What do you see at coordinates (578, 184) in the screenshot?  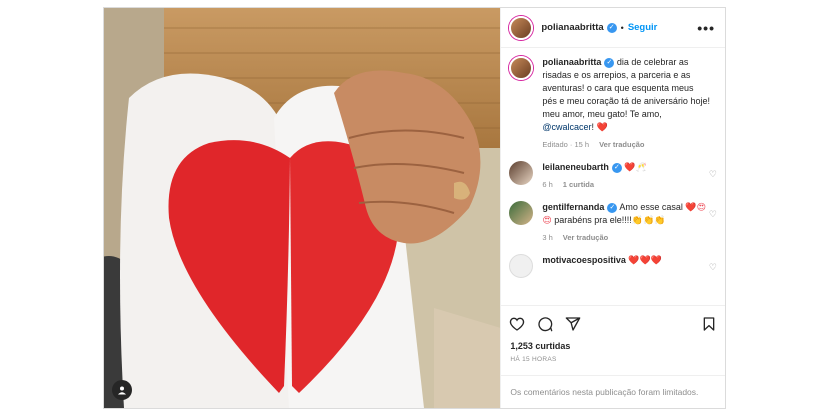 I see `comment-likes: 1 curtida` at bounding box center [578, 184].